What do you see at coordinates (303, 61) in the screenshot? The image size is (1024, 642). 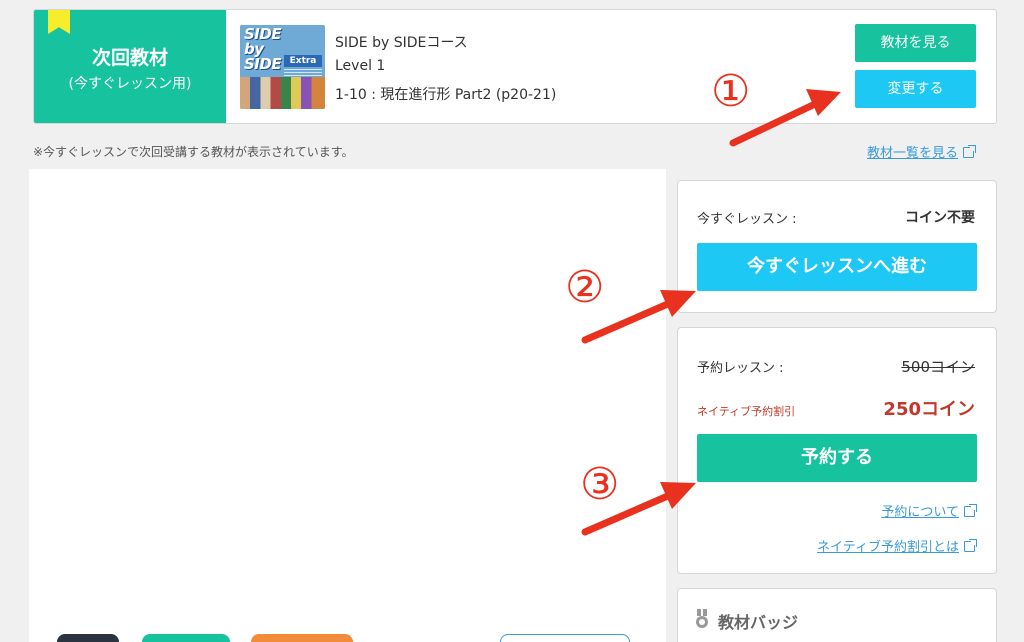 I see `thumbnail-badge: Extra` at bounding box center [303, 61].